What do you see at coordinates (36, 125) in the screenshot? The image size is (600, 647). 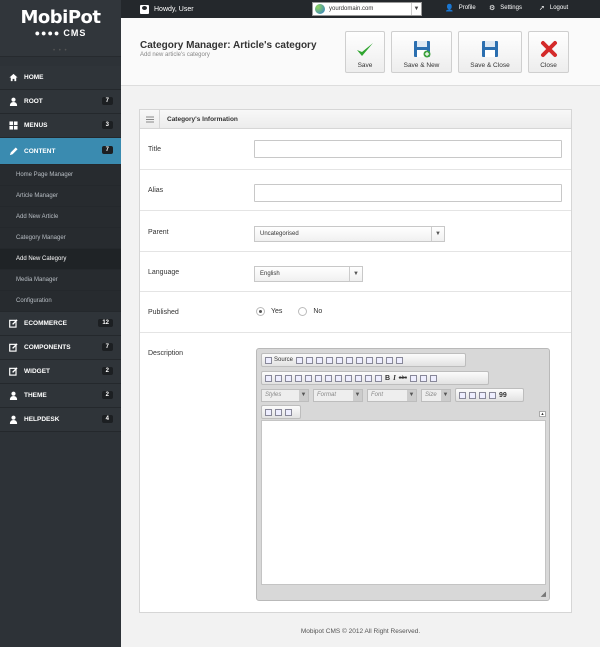 I see `sidebar-item-label: MENUS` at bounding box center [36, 125].